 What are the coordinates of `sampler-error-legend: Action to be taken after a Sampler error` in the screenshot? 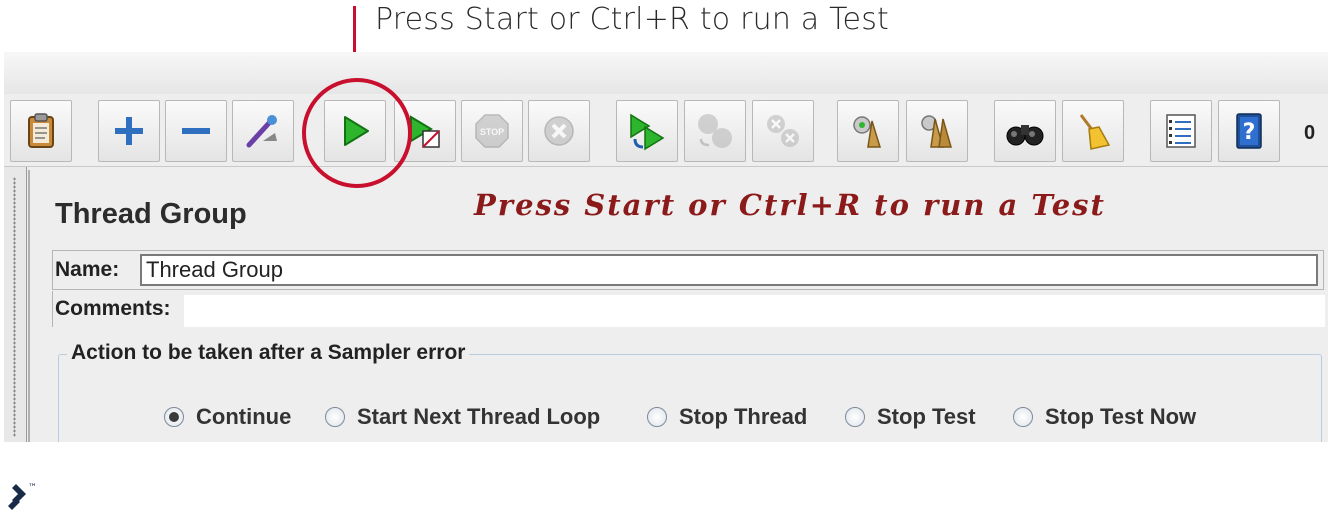 It's located at (268, 353).